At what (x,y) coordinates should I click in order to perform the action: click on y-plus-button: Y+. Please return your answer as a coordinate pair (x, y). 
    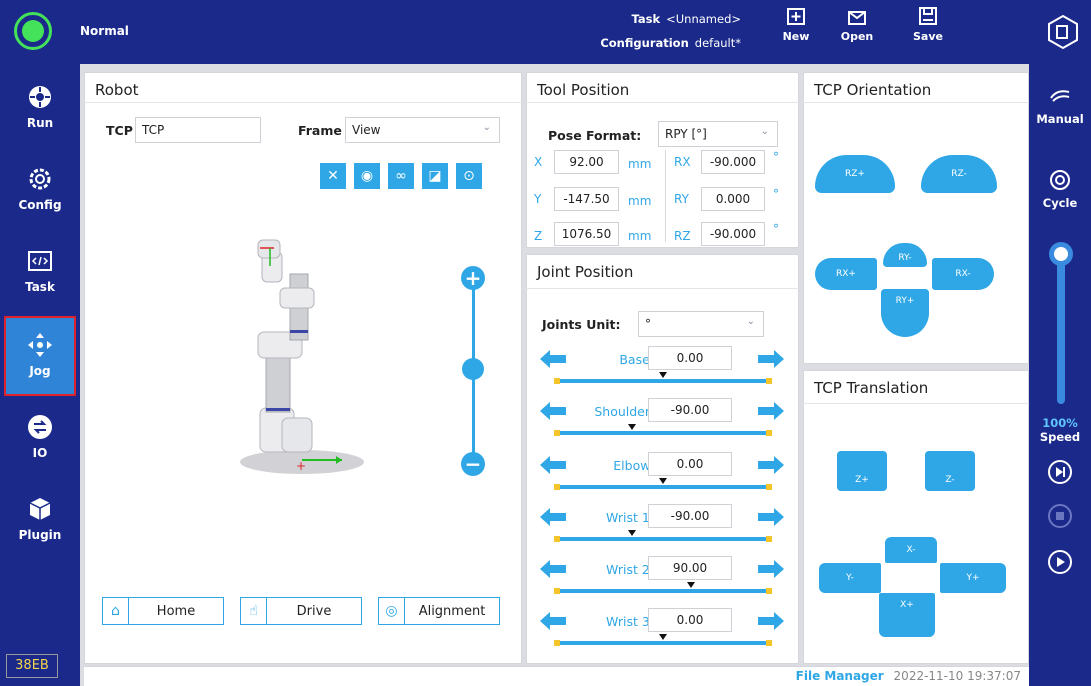
    Looking at the image, I should click on (973, 578).